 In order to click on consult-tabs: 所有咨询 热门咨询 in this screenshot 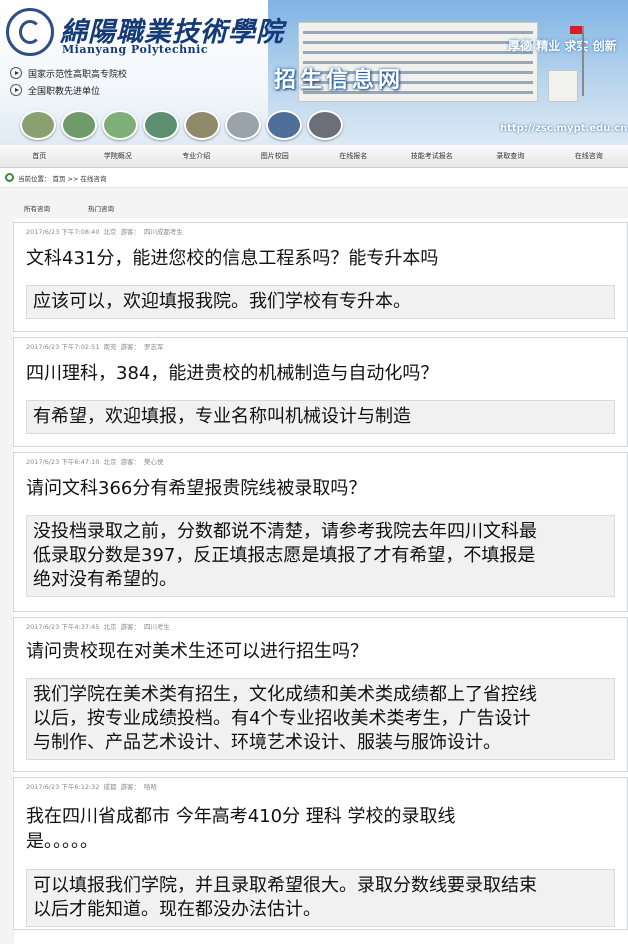, I will do `click(315, 210)`.